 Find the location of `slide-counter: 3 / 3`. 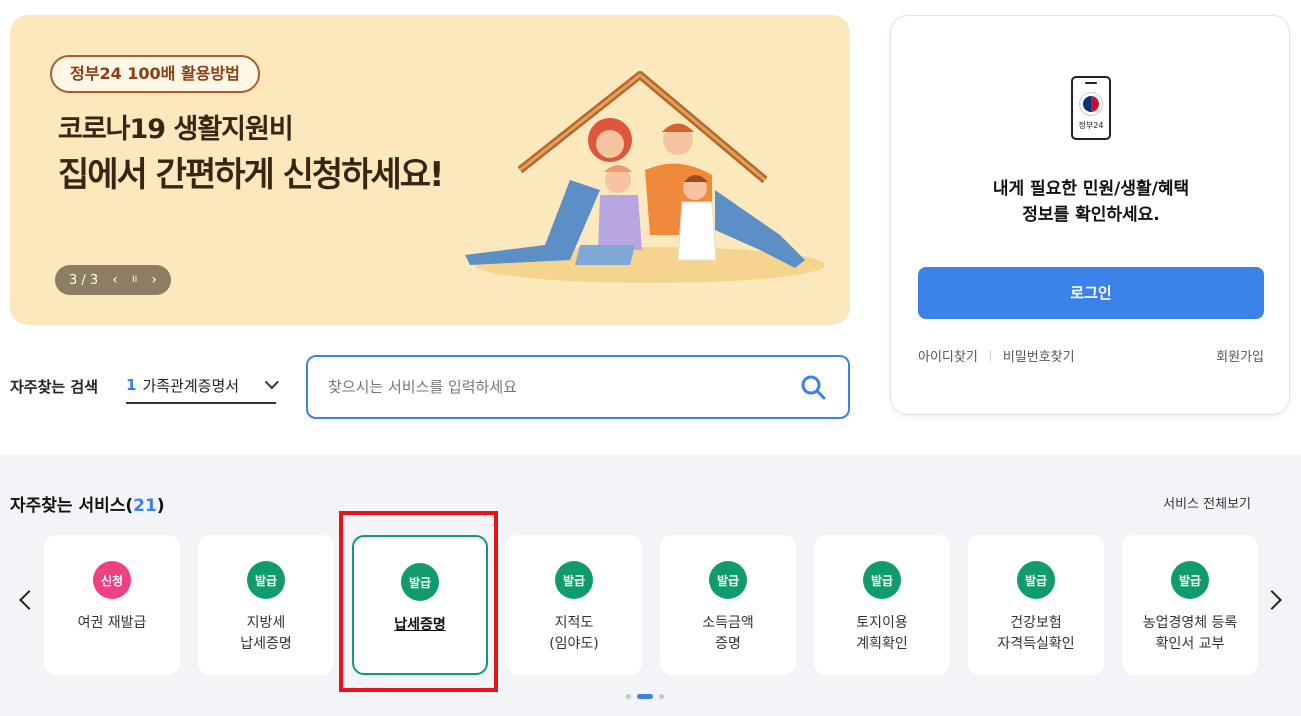

slide-counter: 3 / 3 is located at coordinates (84, 280).